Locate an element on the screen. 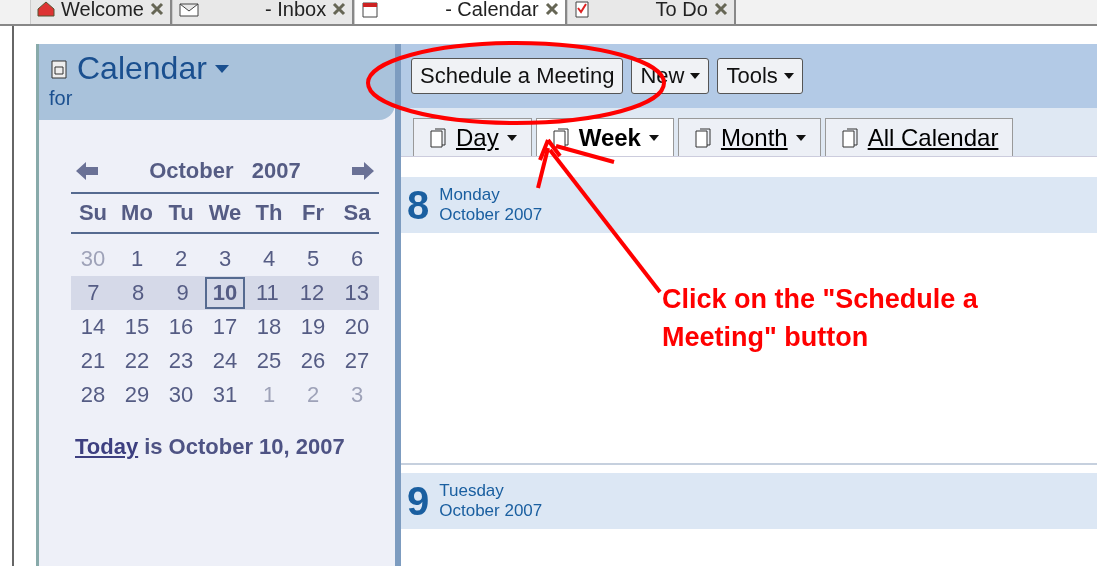  calendar-day: 25 is located at coordinates (269, 361).